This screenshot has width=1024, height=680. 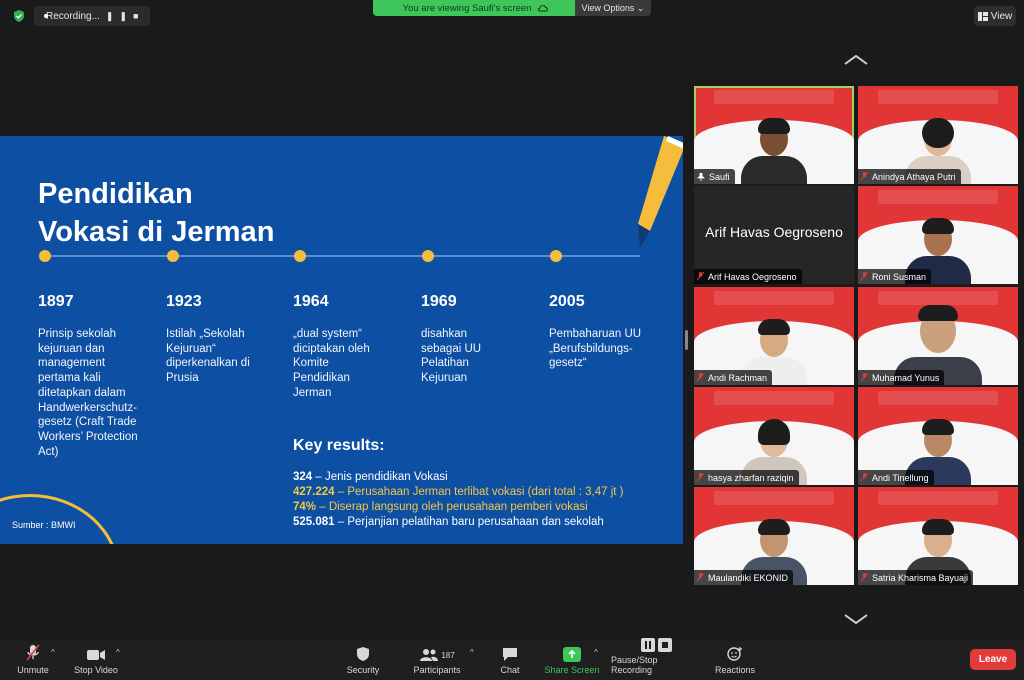 I want to click on participant-nametag: Anindya Athaya Putri, so click(x=909, y=176).